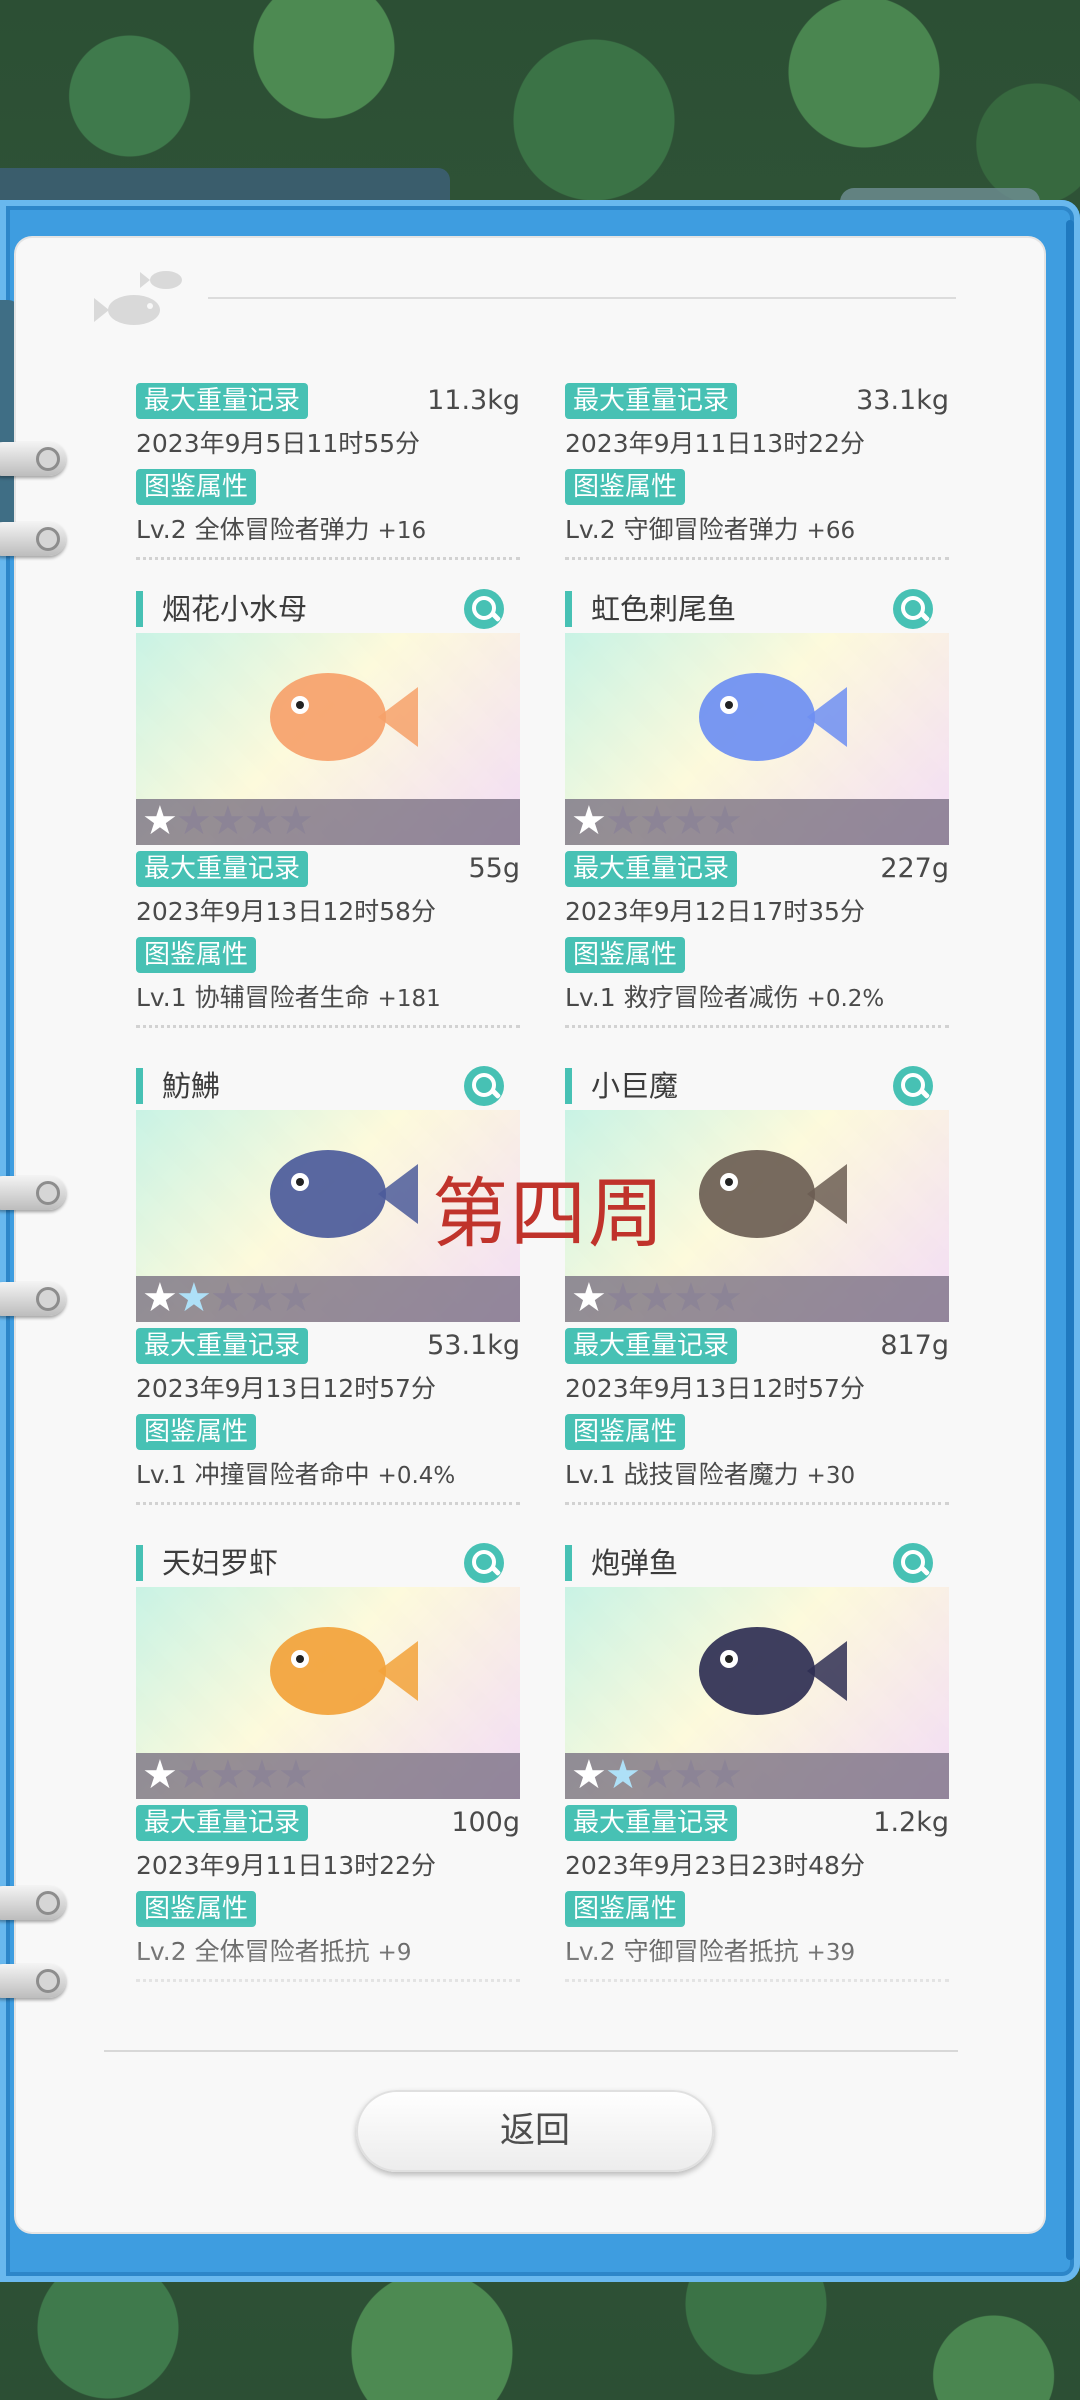 This screenshot has height=2400, width=1080. Describe the element at coordinates (635, 1563) in the screenshot. I see `fish-name: 炮弹鱼` at that location.